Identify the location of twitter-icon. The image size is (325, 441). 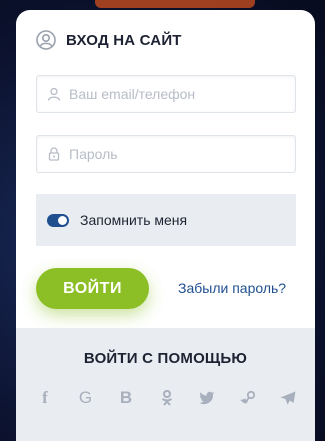
(207, 398).